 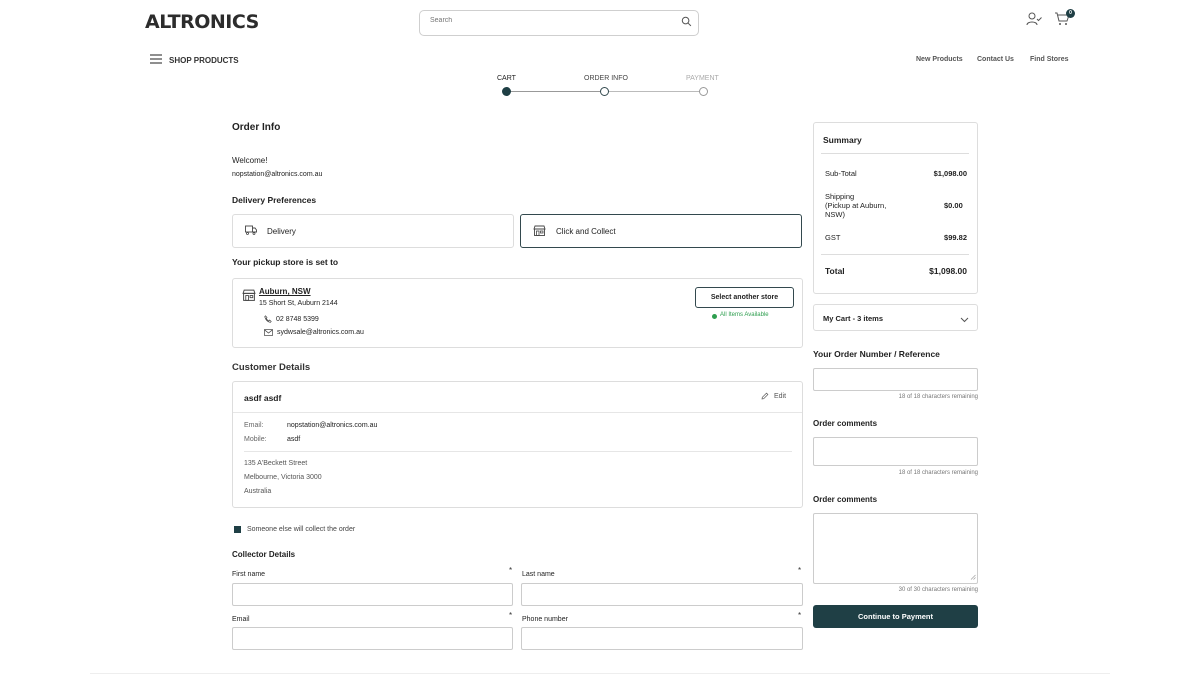 What do you see at coordinates (703, 91) in the screenshot?
I see `step-dot-payment` at bounding box center [703, 91].